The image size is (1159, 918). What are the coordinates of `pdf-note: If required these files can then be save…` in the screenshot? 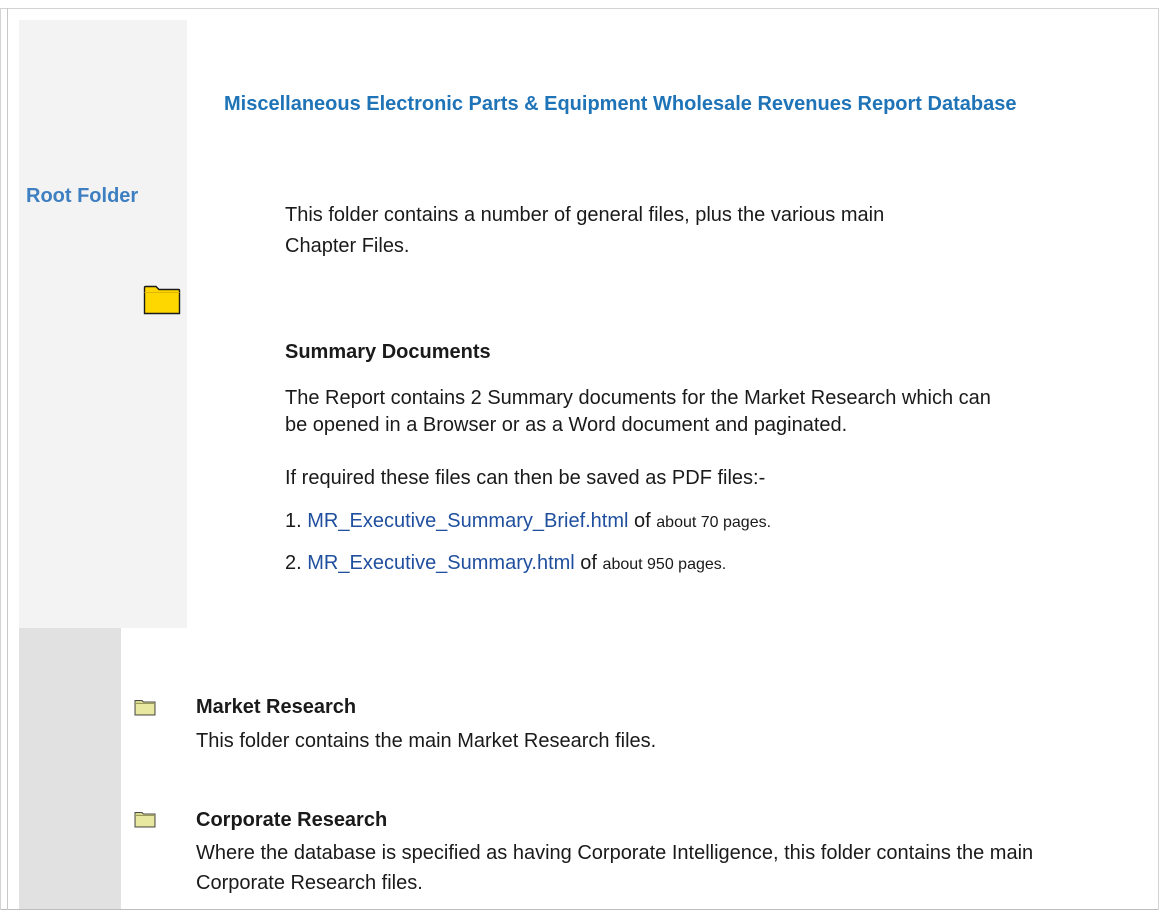 It's located at (525, 478).